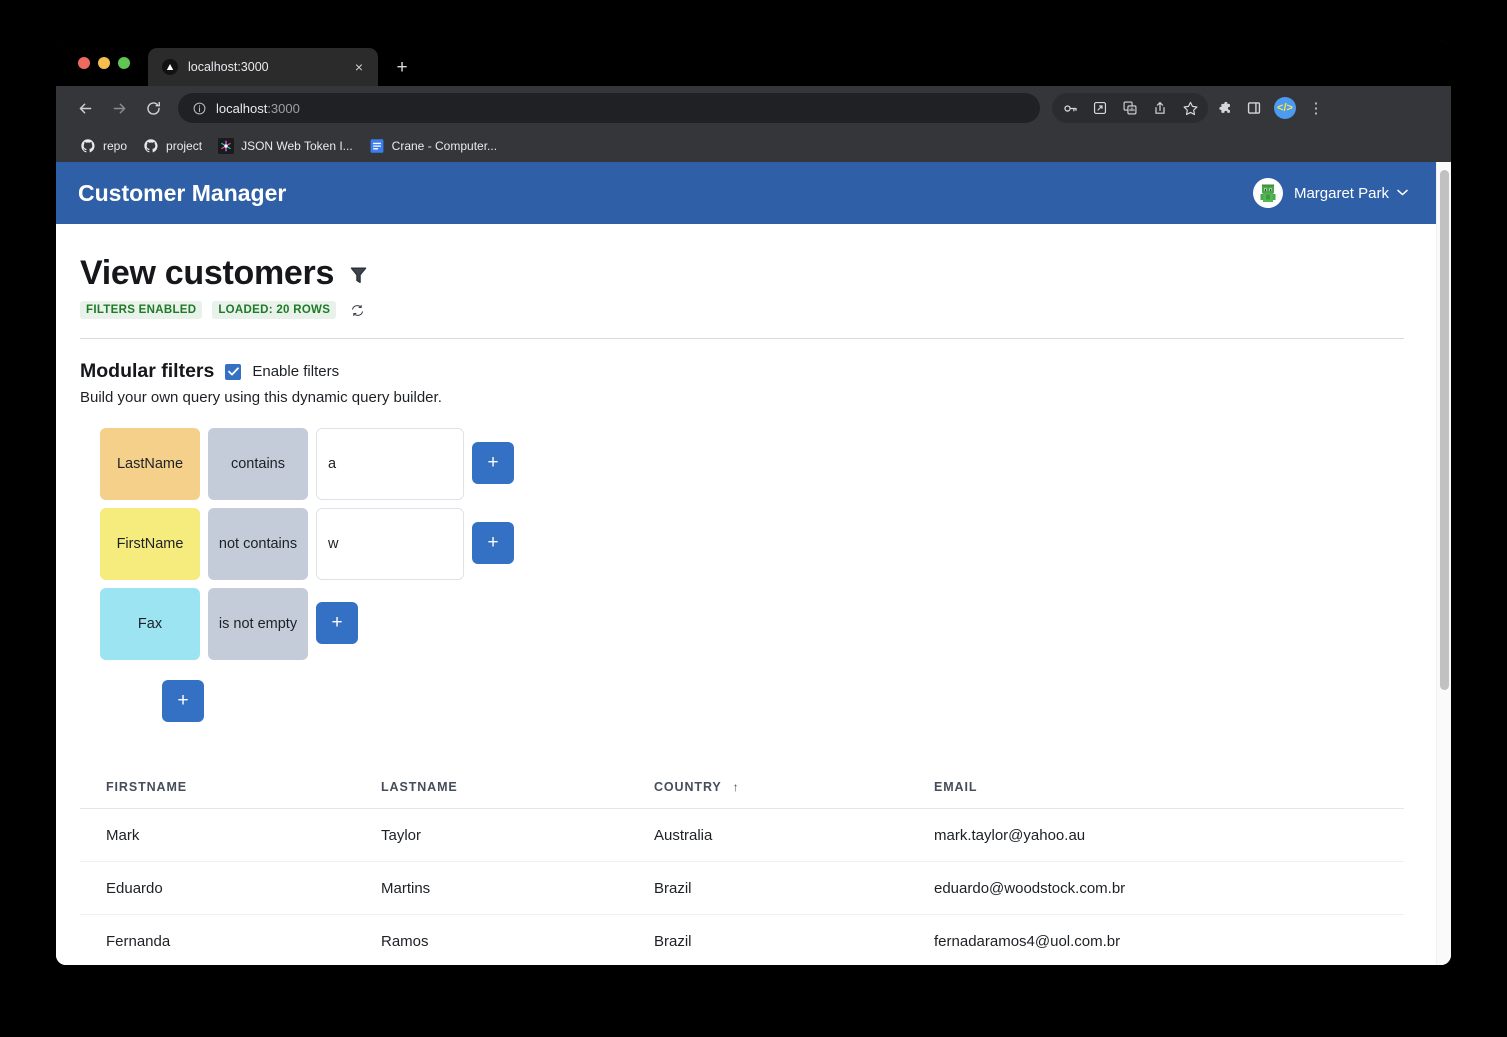 The width and height of the screenshot is (1507, 1037). Describe the element at coordinates (359, 67) in the screenshot. I see `close-icon: ×` at that location.